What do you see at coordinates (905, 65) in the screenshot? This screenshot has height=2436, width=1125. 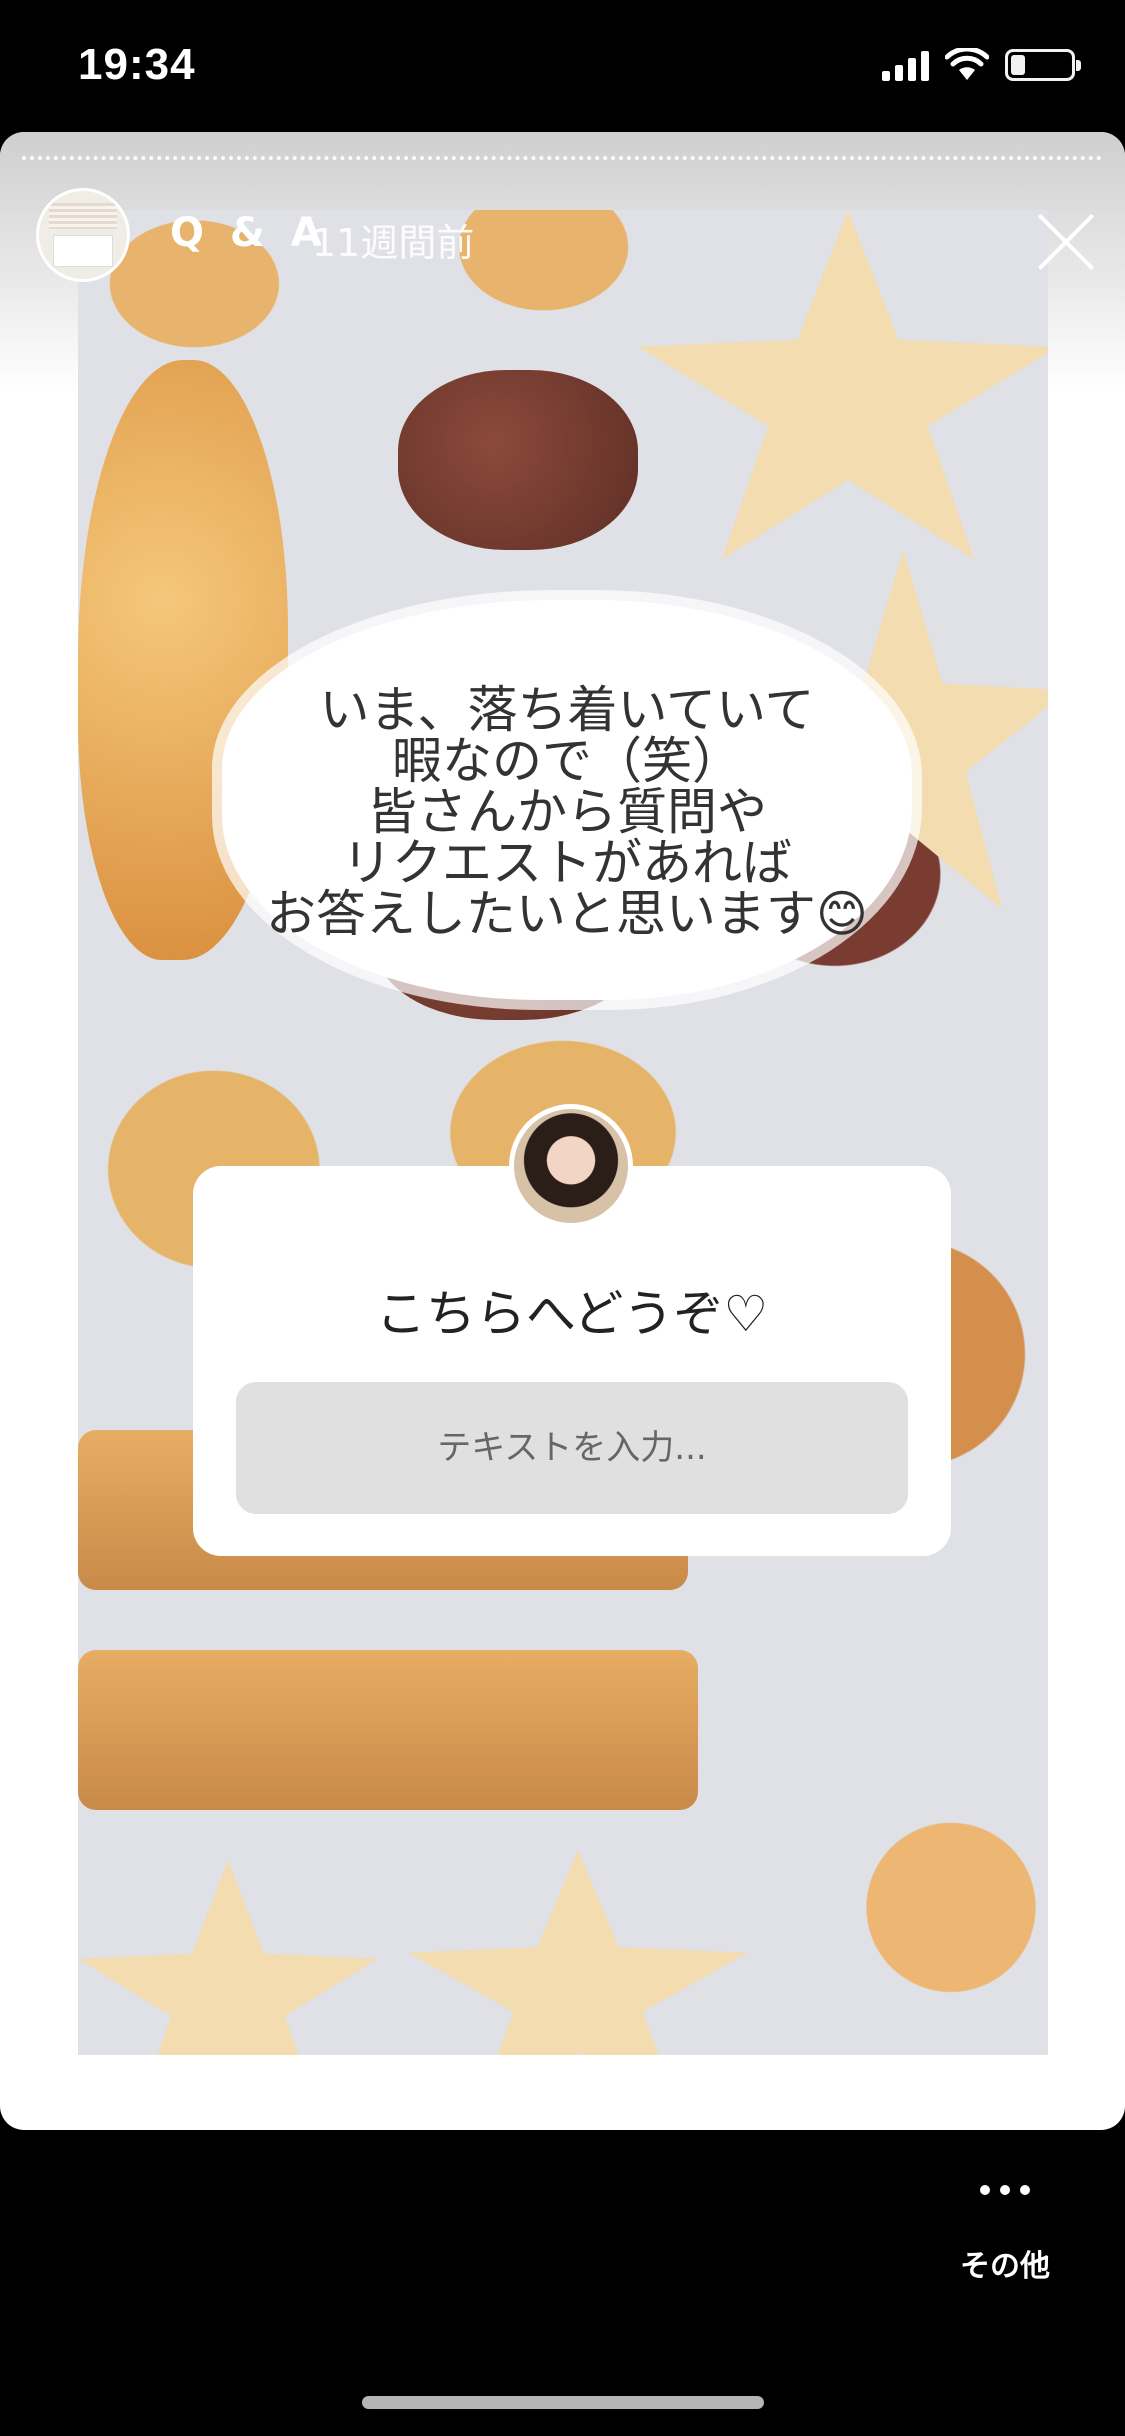 I see `cellular-signal-icon` at bounding box center [905, 65].